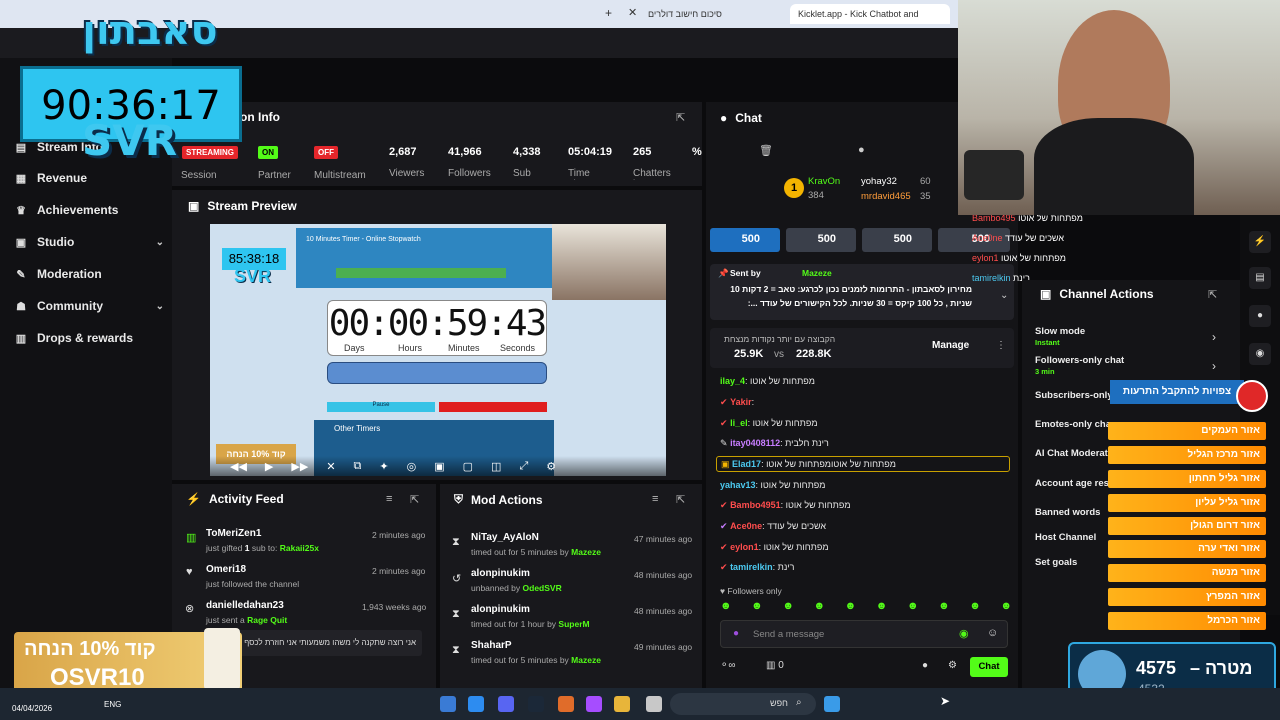 The image size is (1280, 720). I want to click on feed-time: 48 minutes ago, so click(663, 611).